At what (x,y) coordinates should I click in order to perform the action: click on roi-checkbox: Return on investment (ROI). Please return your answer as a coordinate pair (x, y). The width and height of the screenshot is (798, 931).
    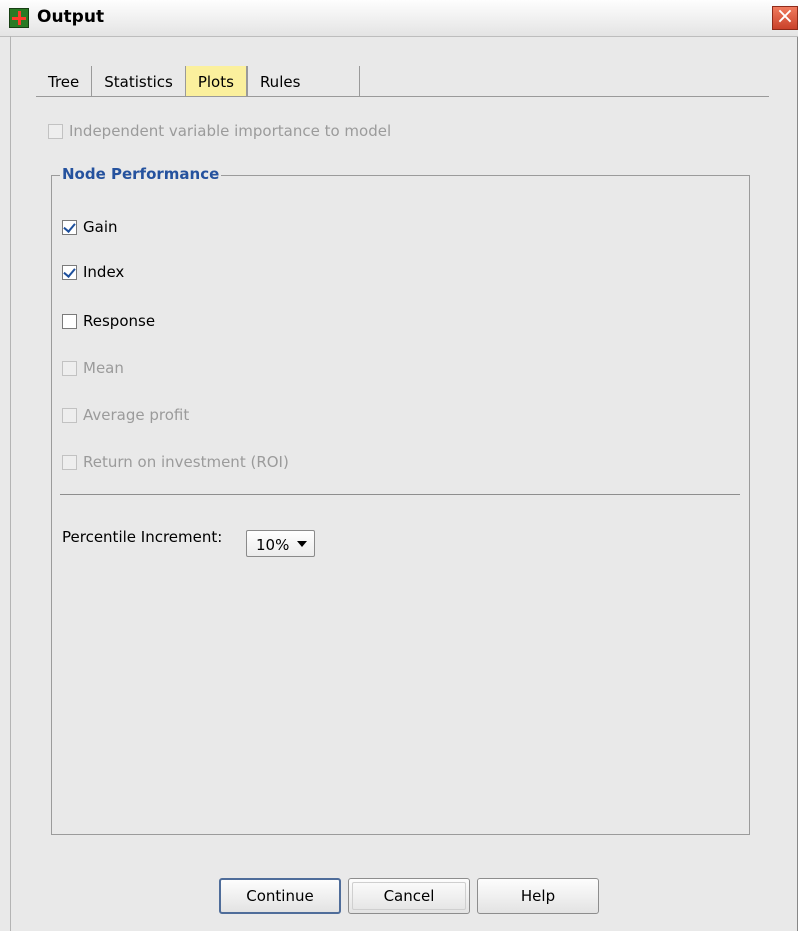
    Looking at the image, I should click on (175, 462).